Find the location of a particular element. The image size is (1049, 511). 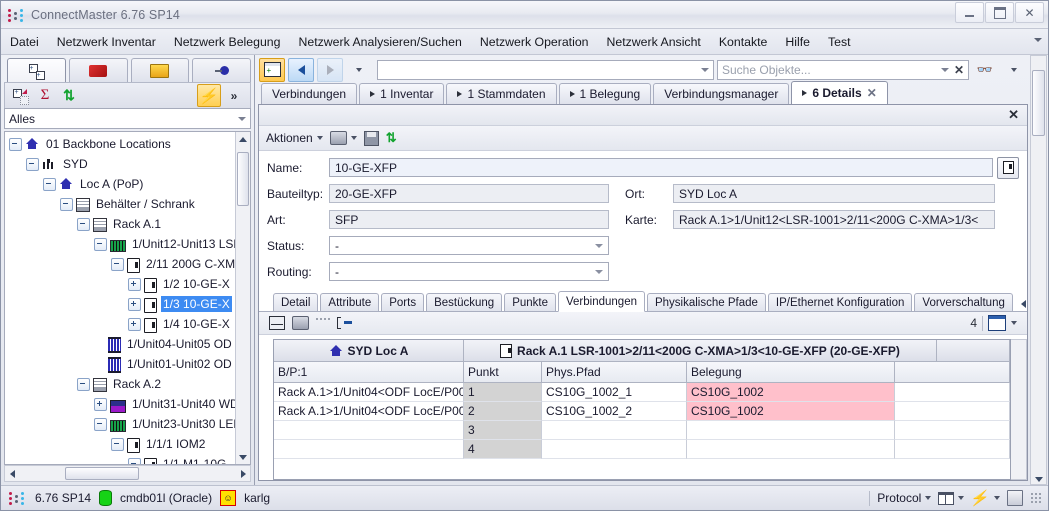

menu-kontakte: Kontakte is located at coordinates (743, 42).